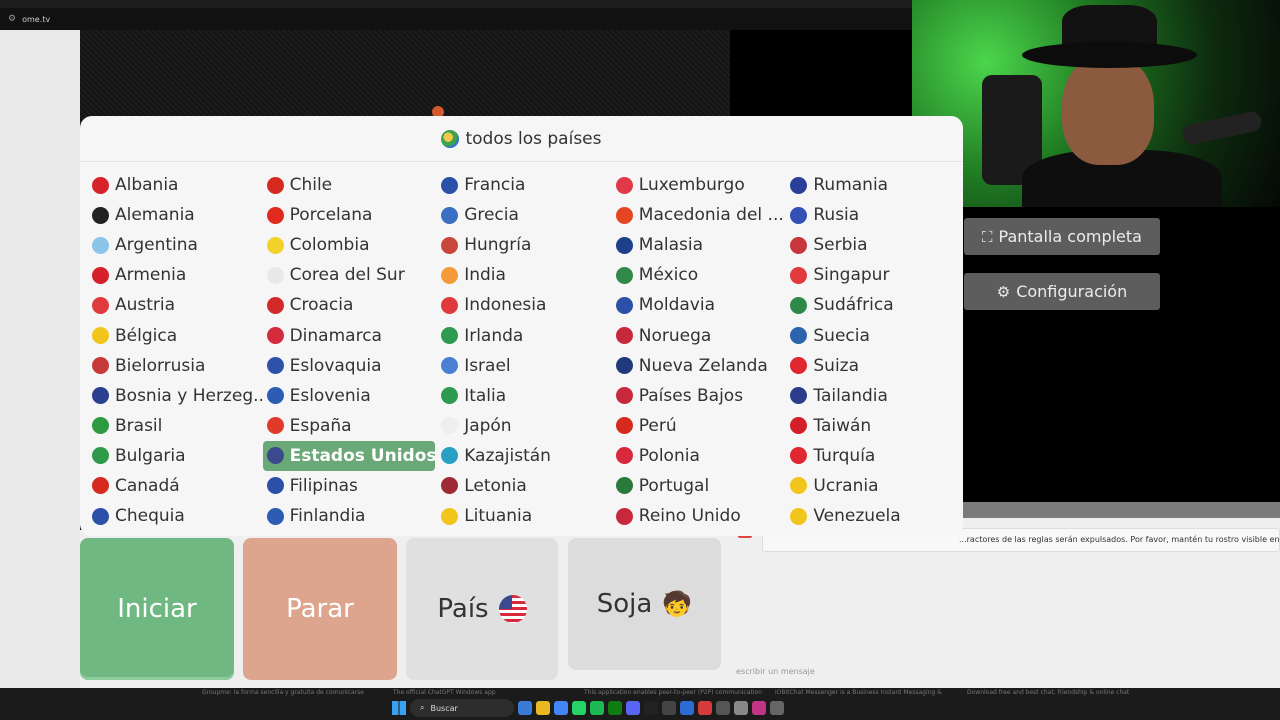 The image size is (1280, 720). What do you see at coordinates (777, 708) in the screenshot?
I see `settings-app-icon` at bounding box center [777, 708].